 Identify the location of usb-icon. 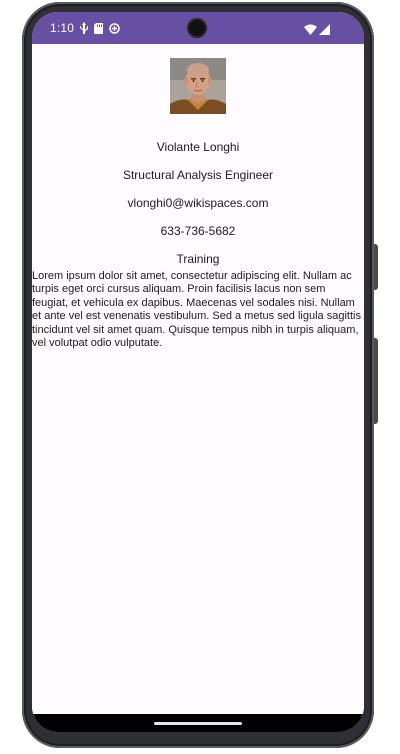
(84, 30).